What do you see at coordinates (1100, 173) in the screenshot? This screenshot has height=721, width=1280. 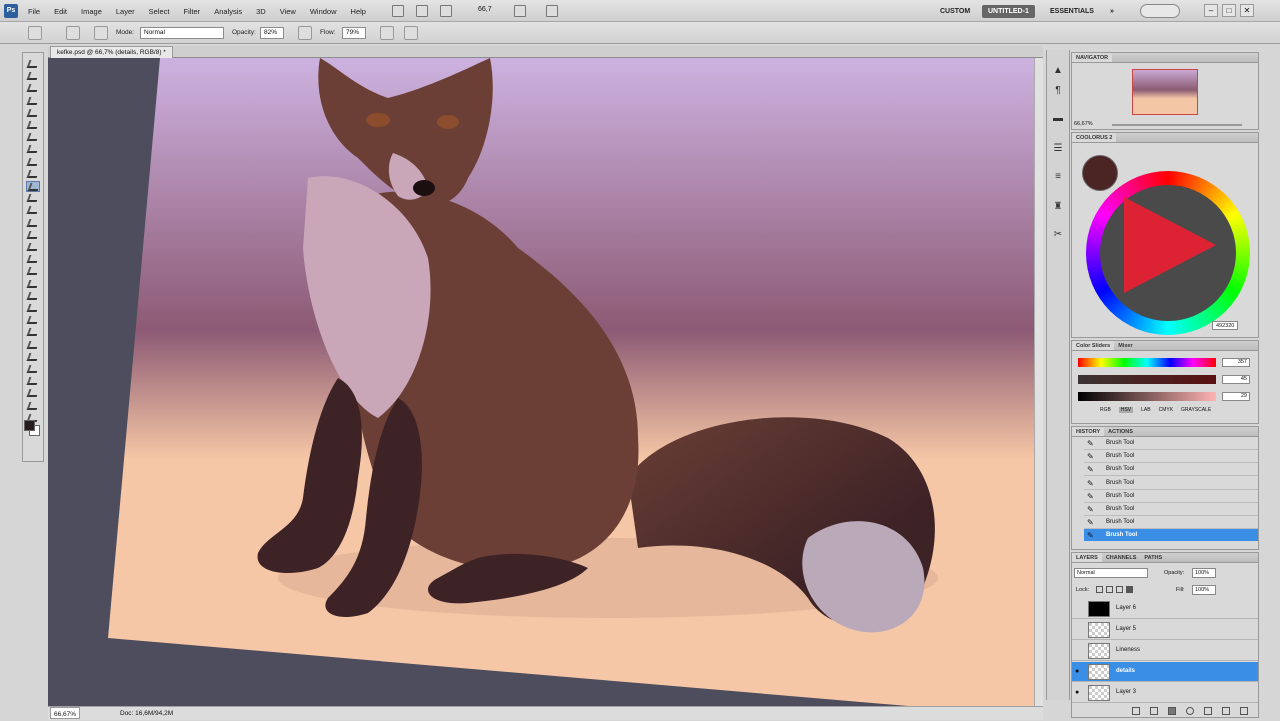 I see `current-color-swatch` at bounding box center [1100, 173].